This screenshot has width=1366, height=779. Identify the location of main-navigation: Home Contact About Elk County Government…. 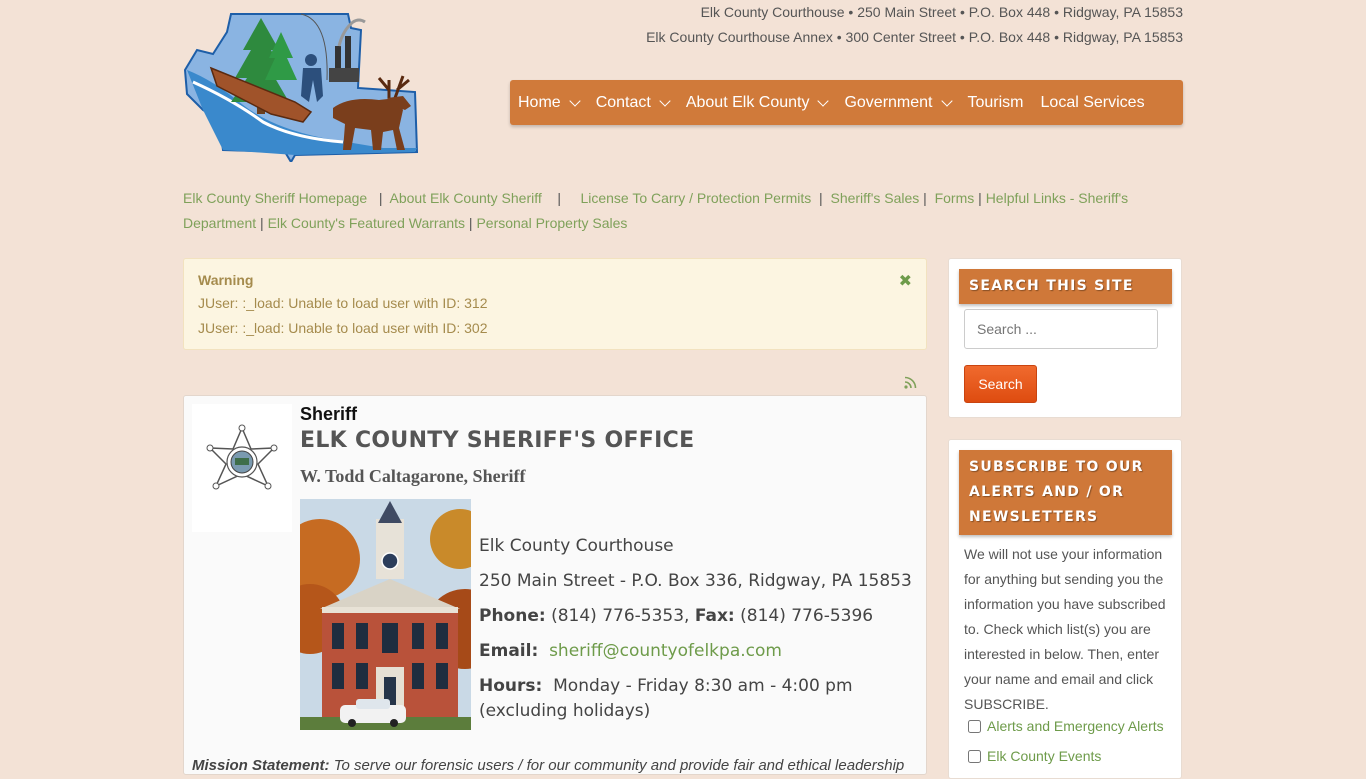
(846, 102).